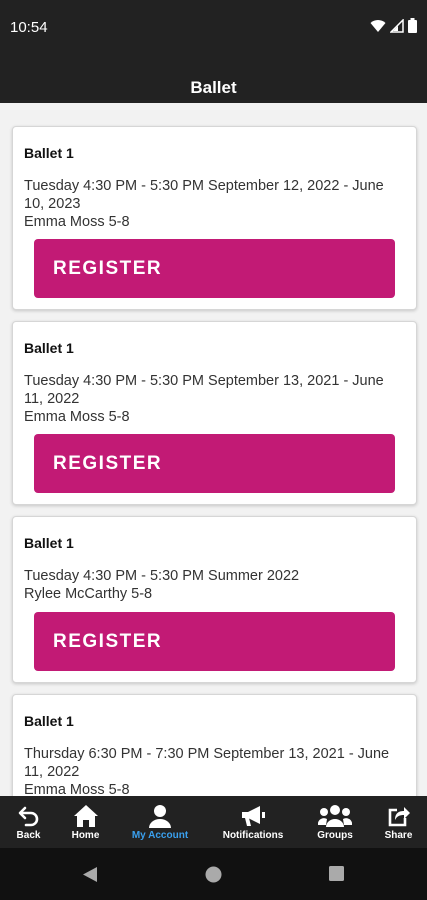 The image size is (427, 900). What do you see at coordinates (253, 835) in the screenshot?
I see `nav-notifications-label: Notifications` at bounding box center [253, 835].